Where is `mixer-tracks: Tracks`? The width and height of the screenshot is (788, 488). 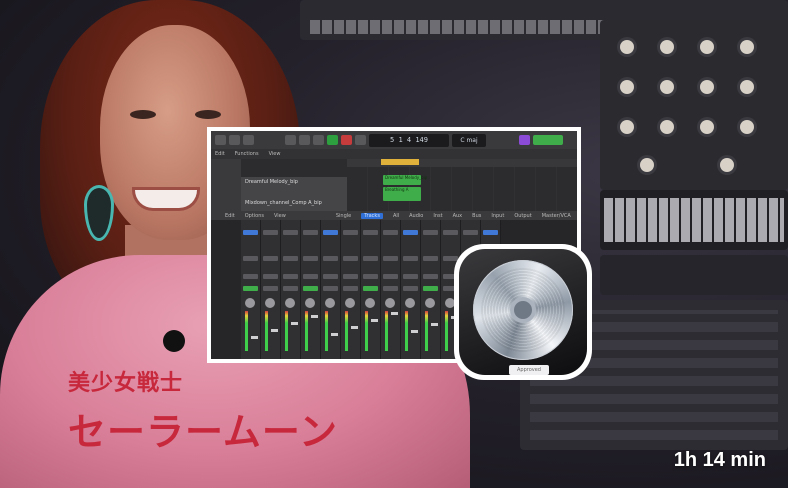
mixer-tracks: Tracks is located at coordinates (372, 215).